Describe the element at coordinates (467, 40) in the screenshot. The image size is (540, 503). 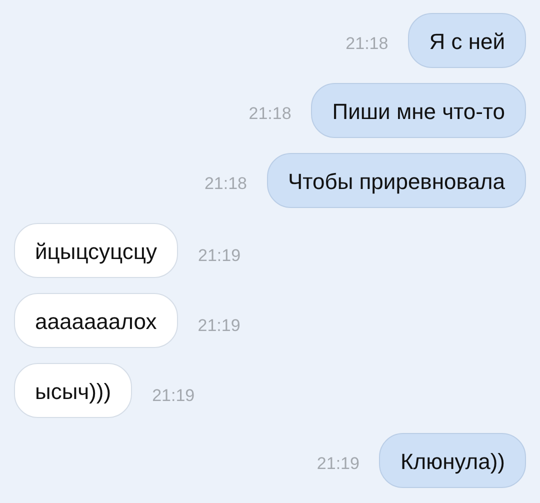
I see `message-bubble: Я с ней` at that location.